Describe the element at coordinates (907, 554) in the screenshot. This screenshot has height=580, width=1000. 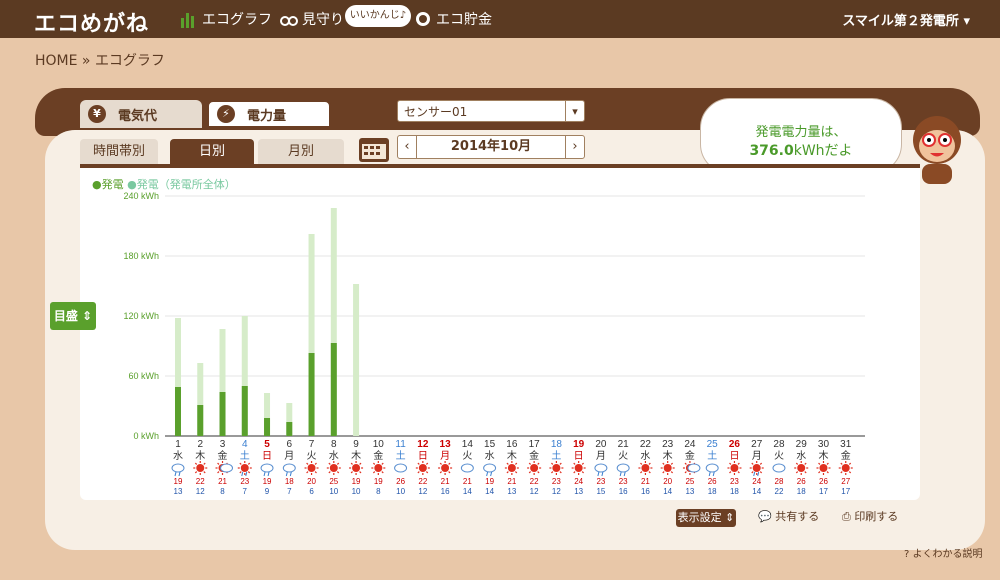
I see `question-icon: ?` at that location.